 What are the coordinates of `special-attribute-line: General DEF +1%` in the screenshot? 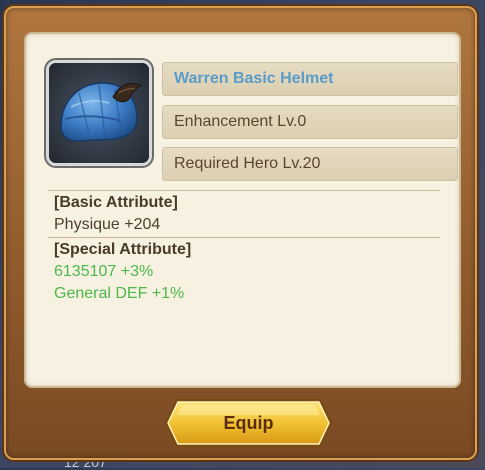 It's located at (119, 293).